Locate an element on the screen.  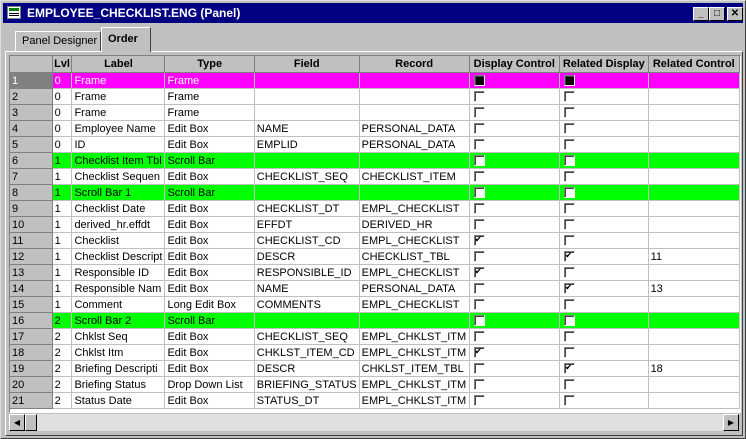
record-cell: PERSONAL_DATA is located at coordinates (414, 144).